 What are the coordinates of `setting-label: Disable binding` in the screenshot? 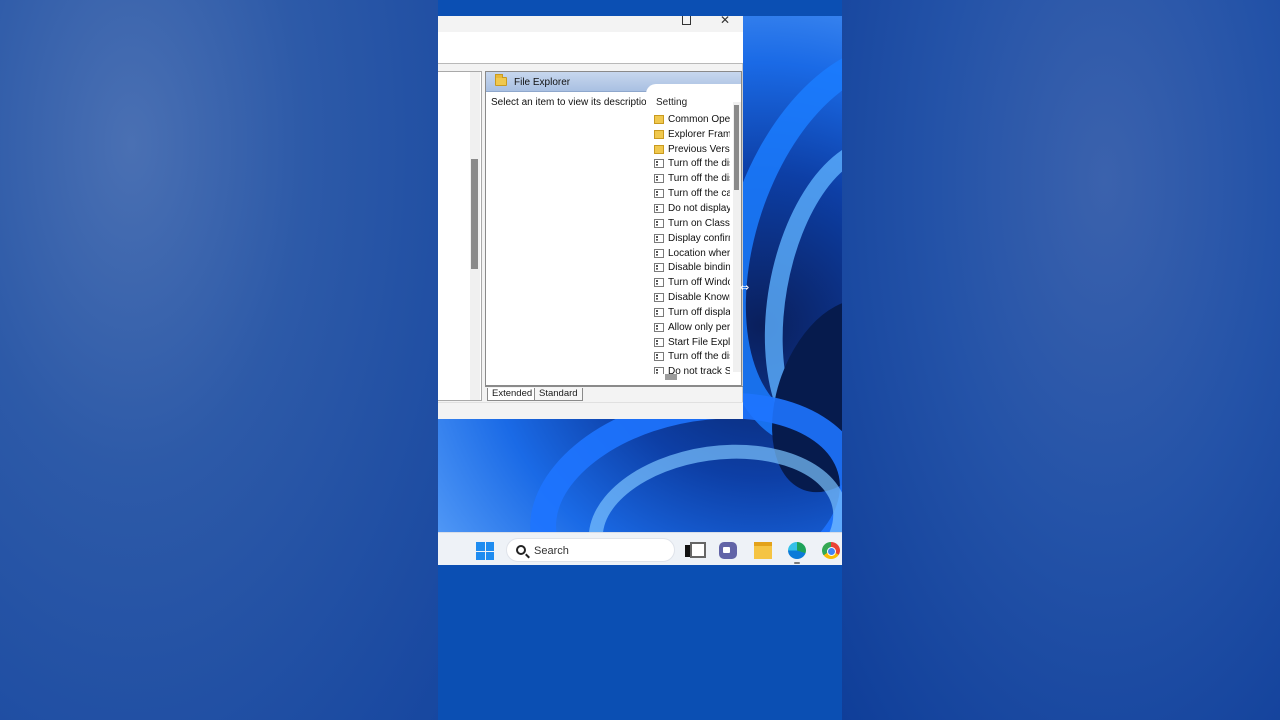 It's located at (699, 268).